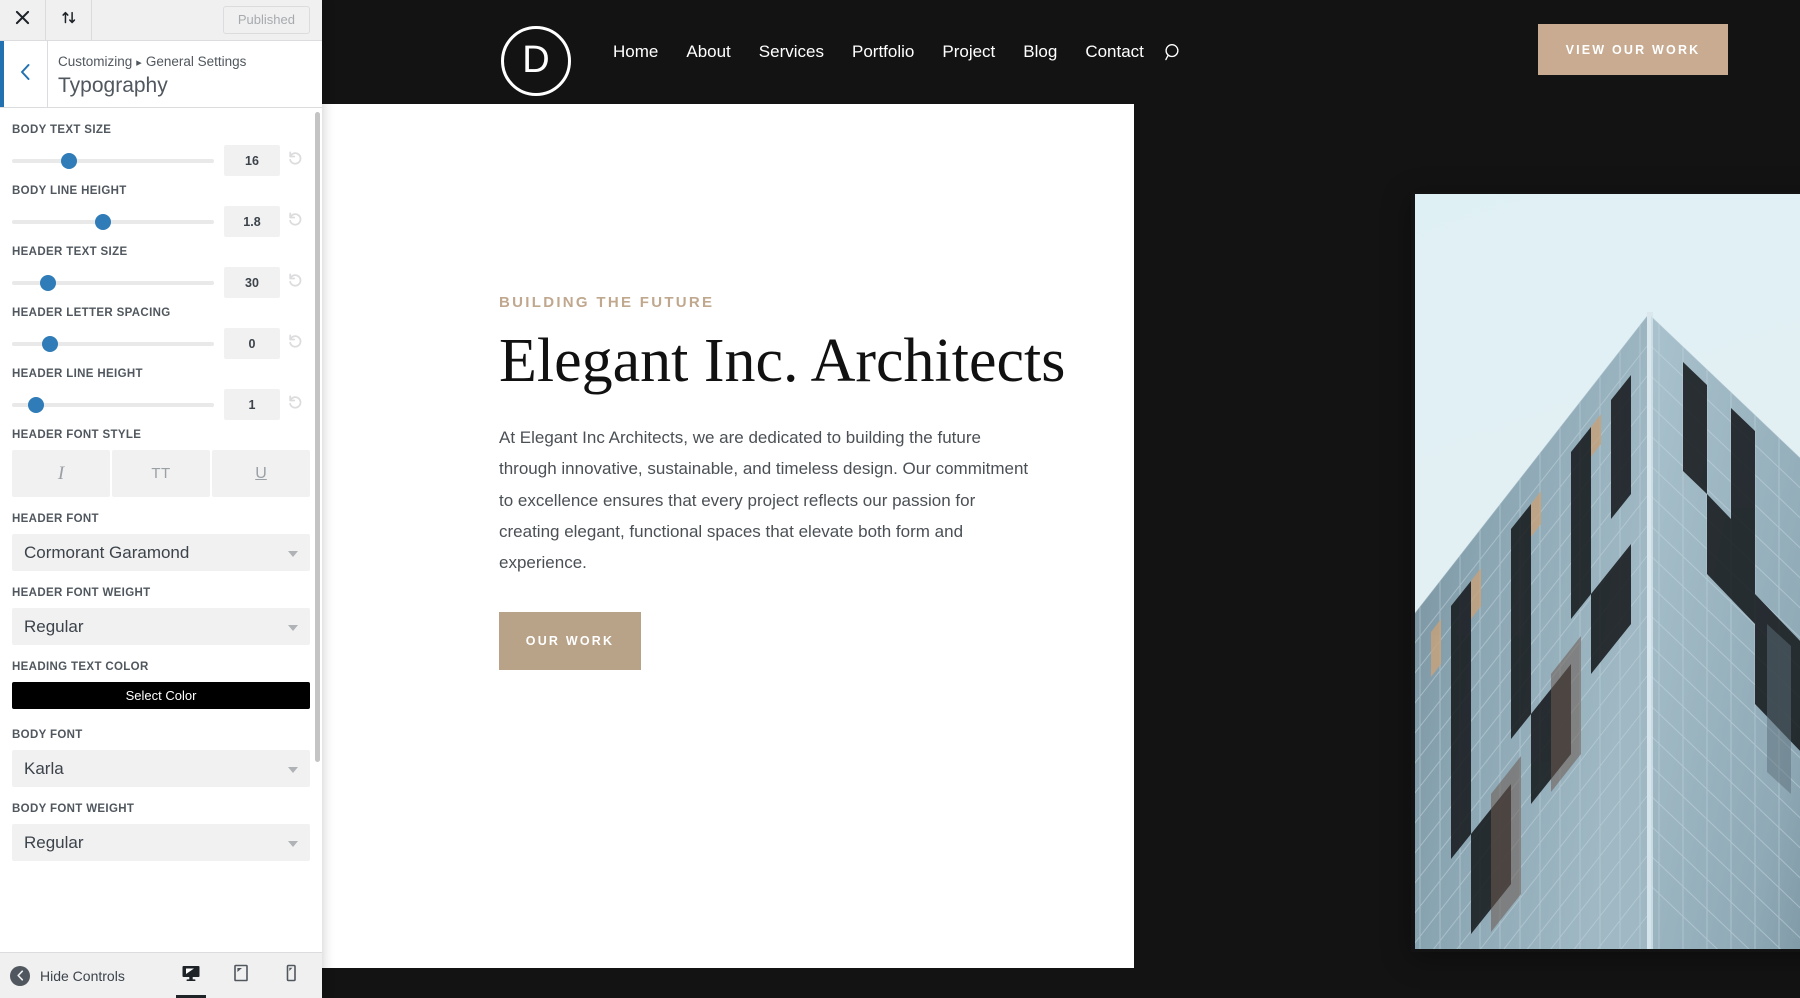 This screenshot has width=1800, height=998. Describe the element at coordinates (1114, 52) in the screenshot. I see `nav-link-contact: Contact` at that location.